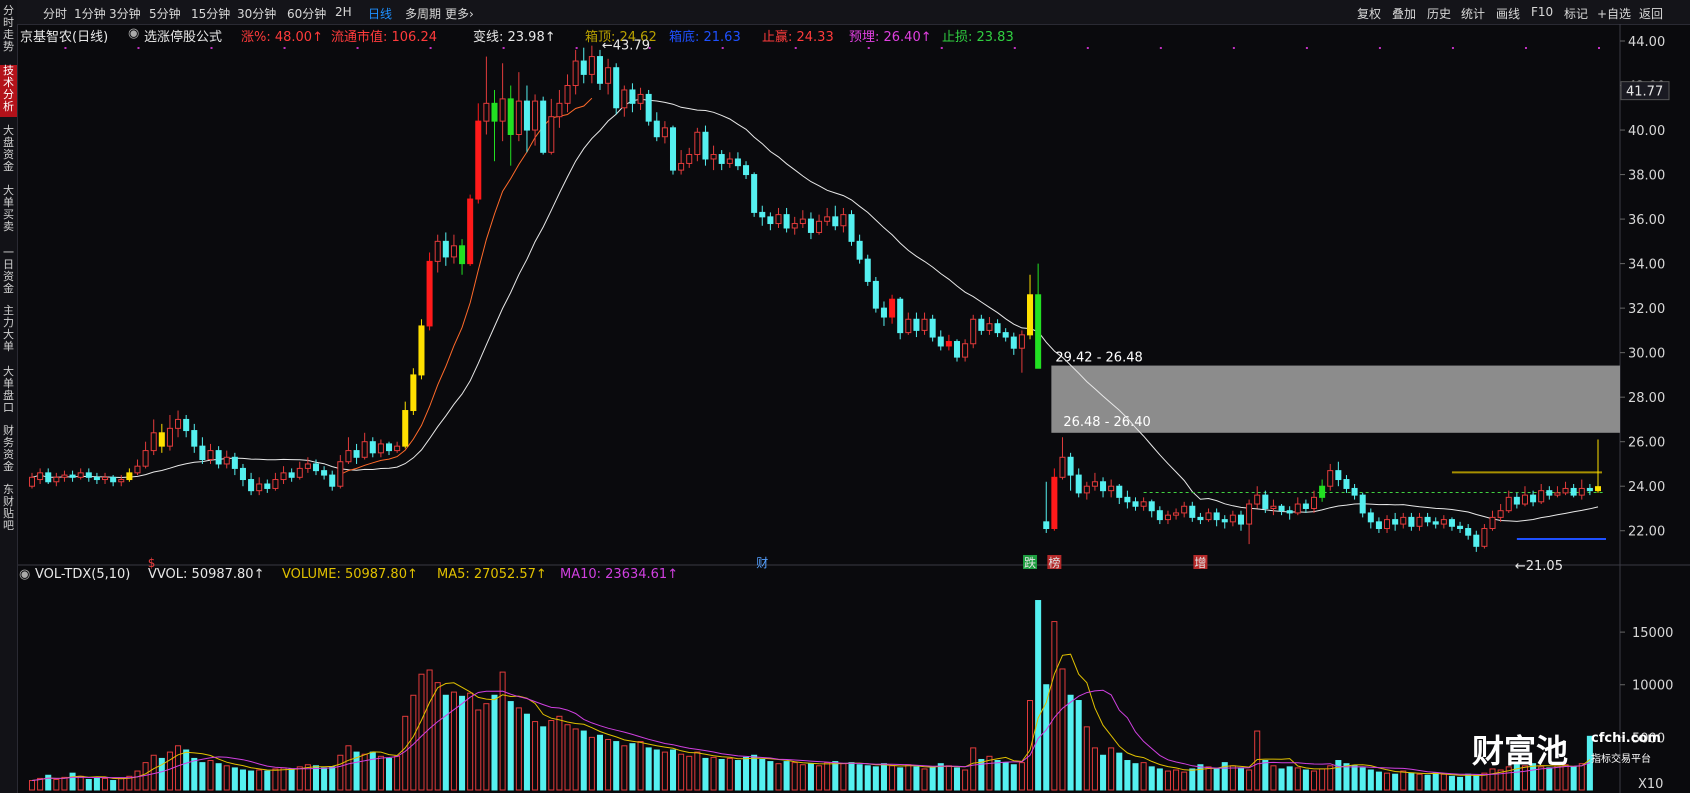 The width and height of the screenshot is (1690, 793). What do you see at coordinates (82, 574) in the screenshot?
I see `vol-indicator-title: VOL-TDX(5,10)` at bounding box center [82, 574].